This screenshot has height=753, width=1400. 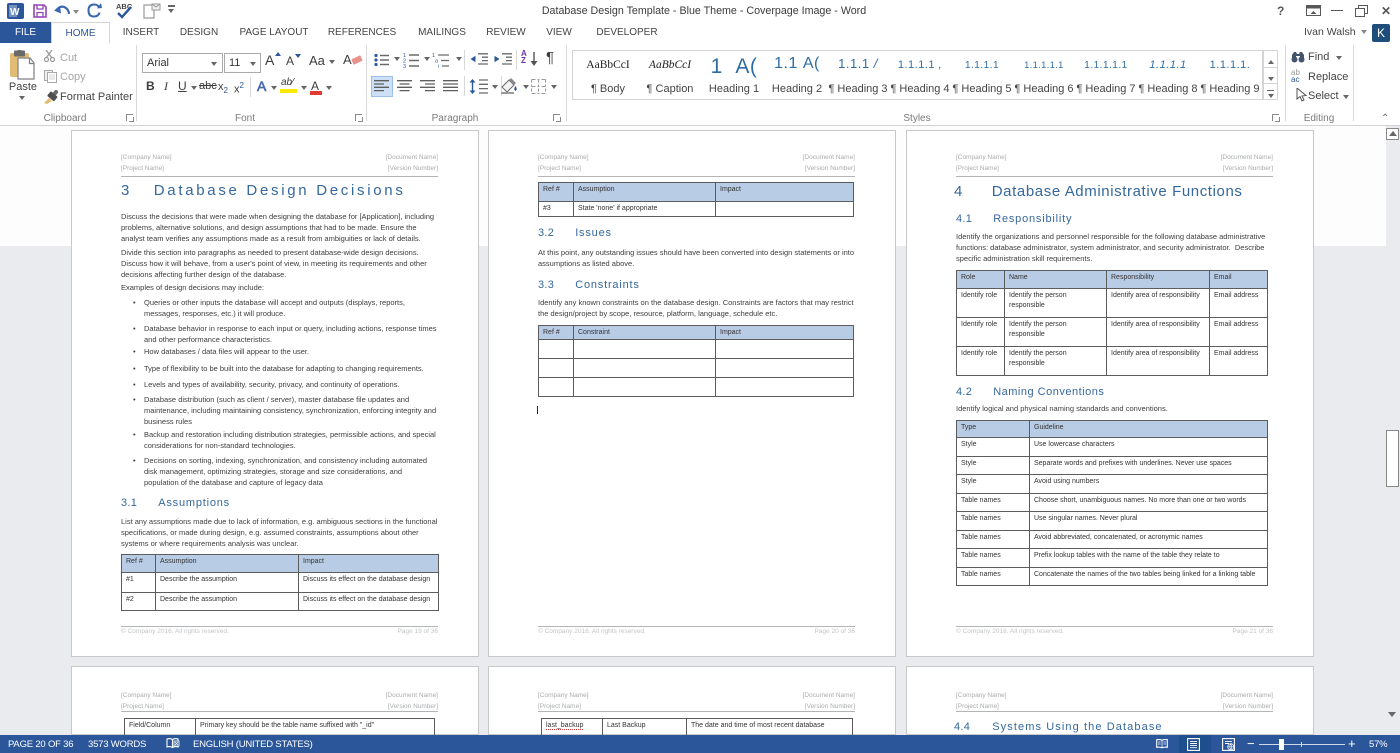 What do you see at coordinates (404, 66) in the screenshot?
I see `svg-text: 3` at bounding box center [404, 66].